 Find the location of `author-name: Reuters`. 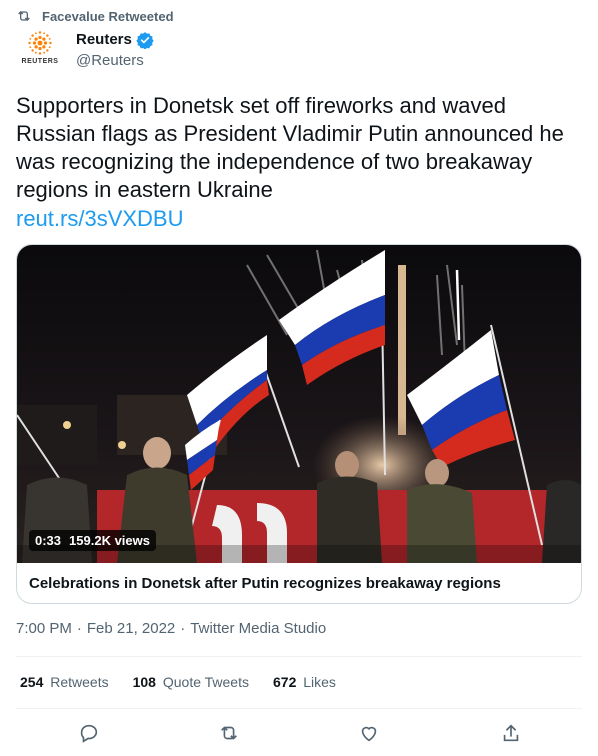

author-name: Reuters is located at coordinates (104, 40).